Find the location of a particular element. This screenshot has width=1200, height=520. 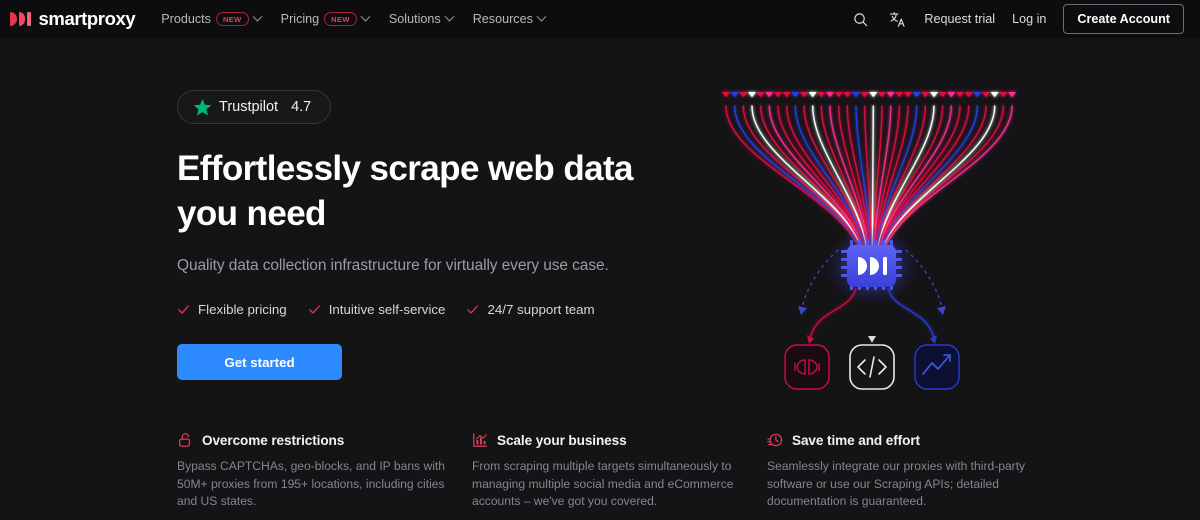

nav-item-resources-label: Resources is located at coordinates (502, 19).